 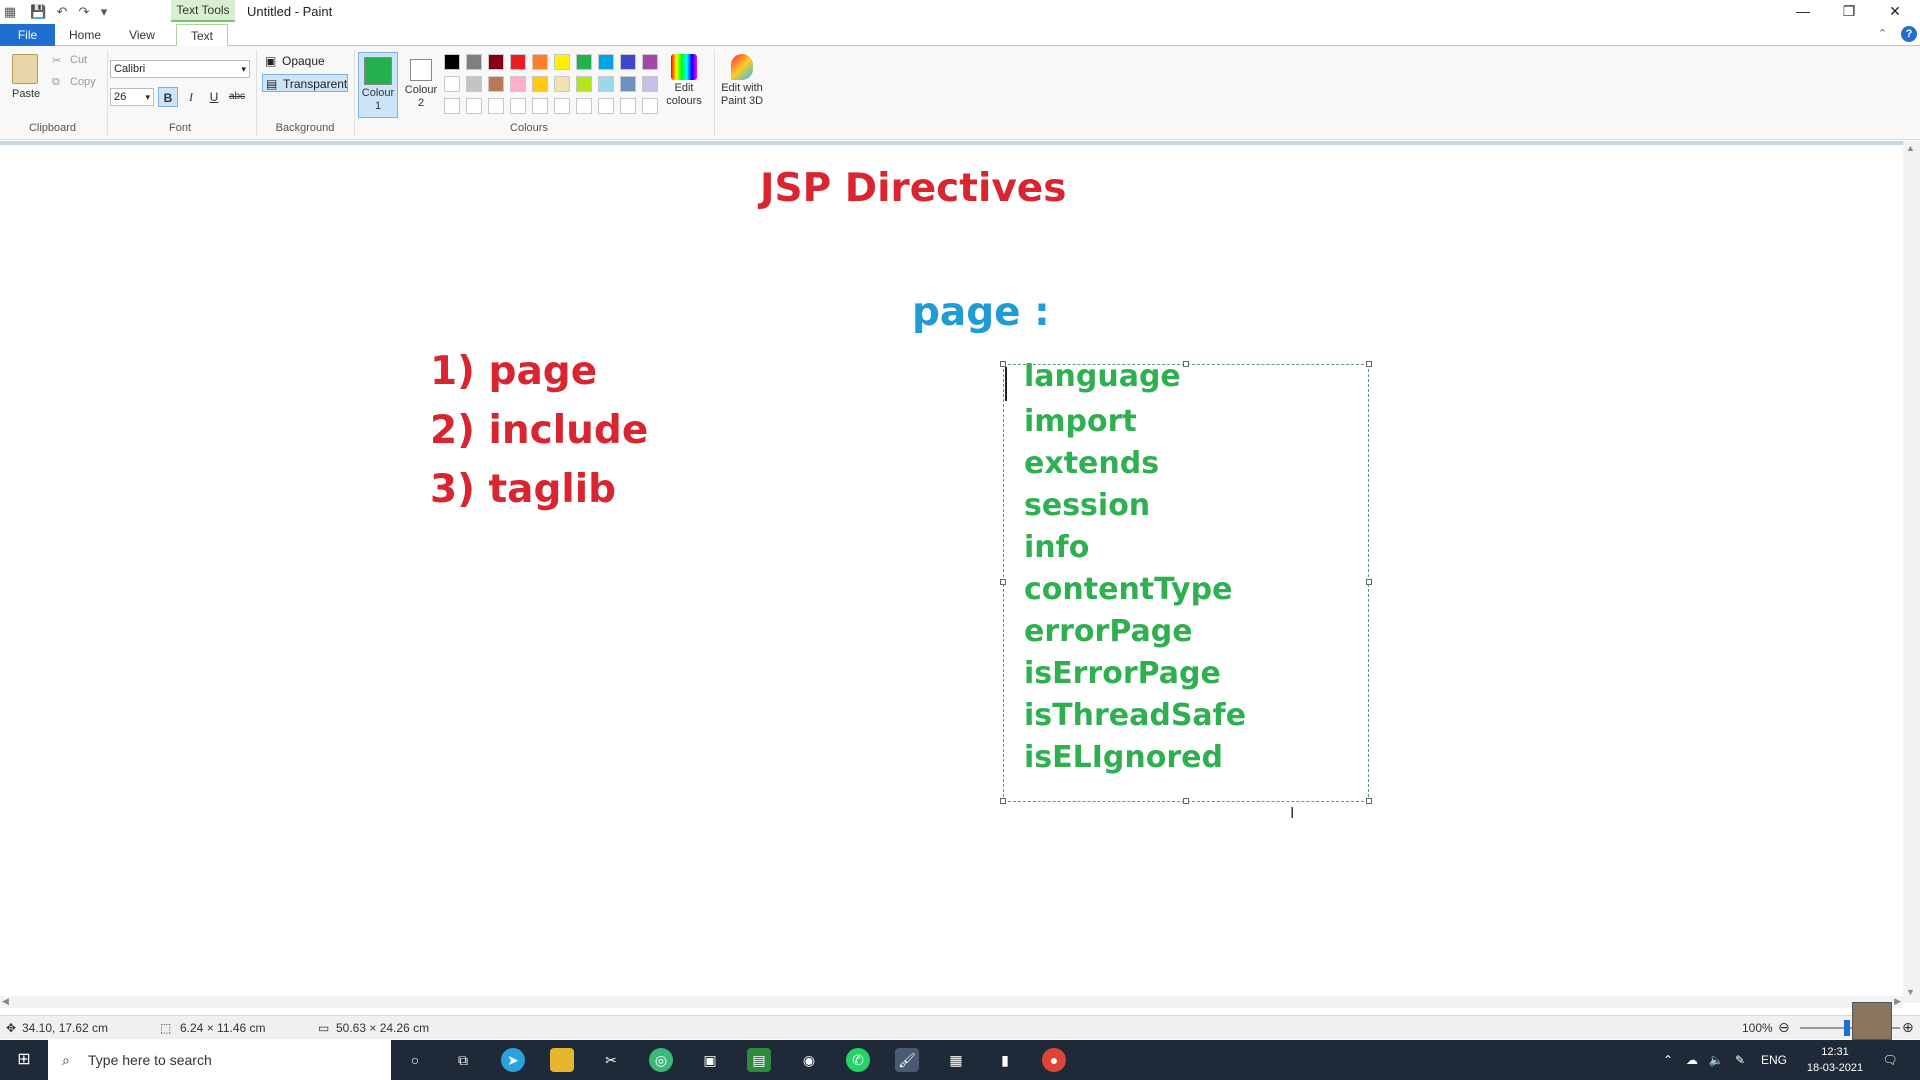 I want to click on file-explorer-icon, so click(x=562, y=1060).